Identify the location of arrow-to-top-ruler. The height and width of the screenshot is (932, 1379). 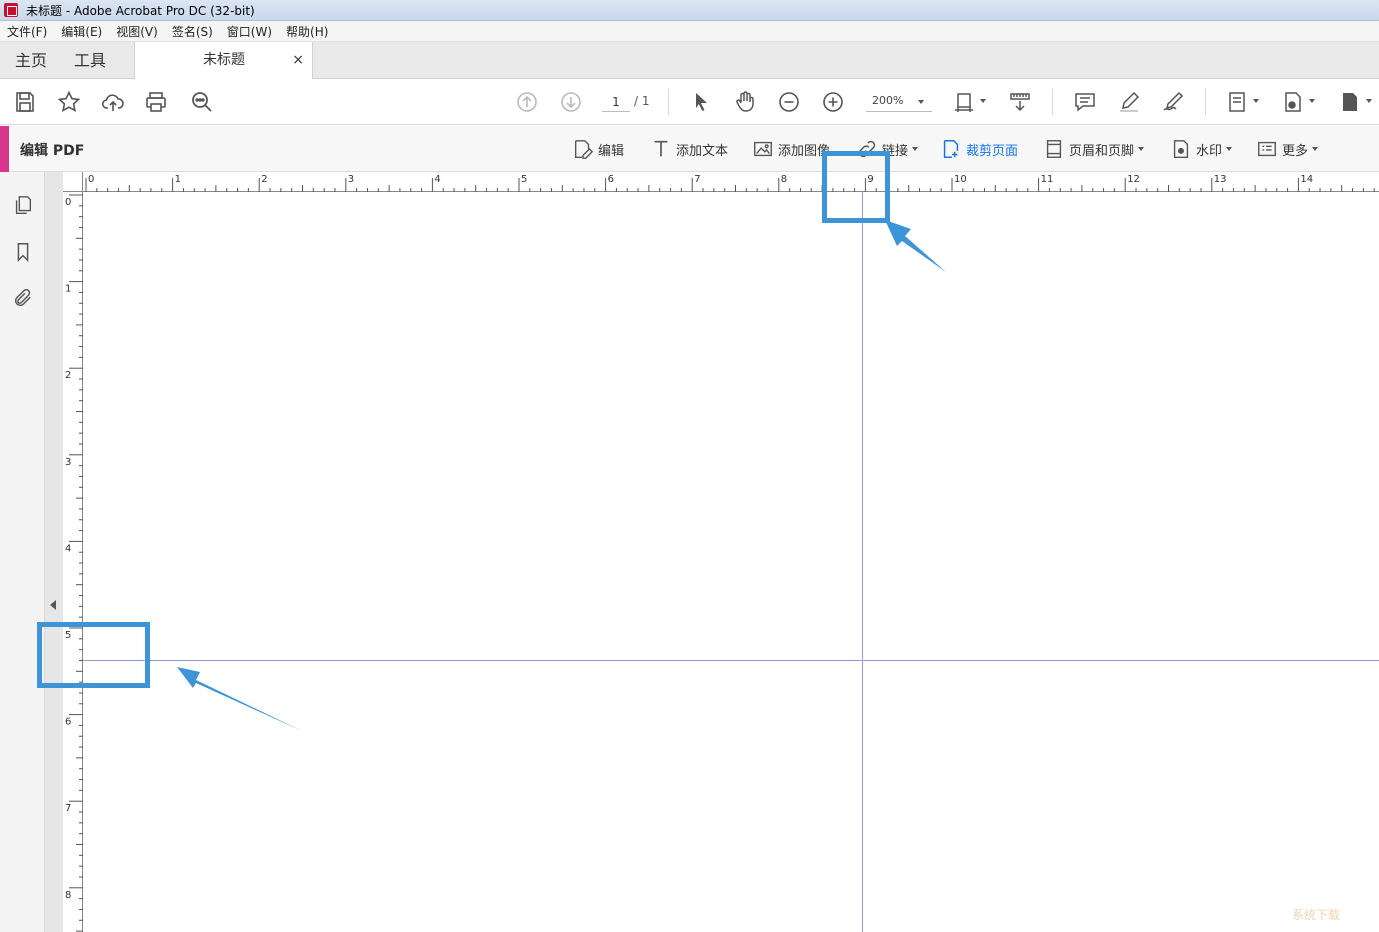
(915, 246).